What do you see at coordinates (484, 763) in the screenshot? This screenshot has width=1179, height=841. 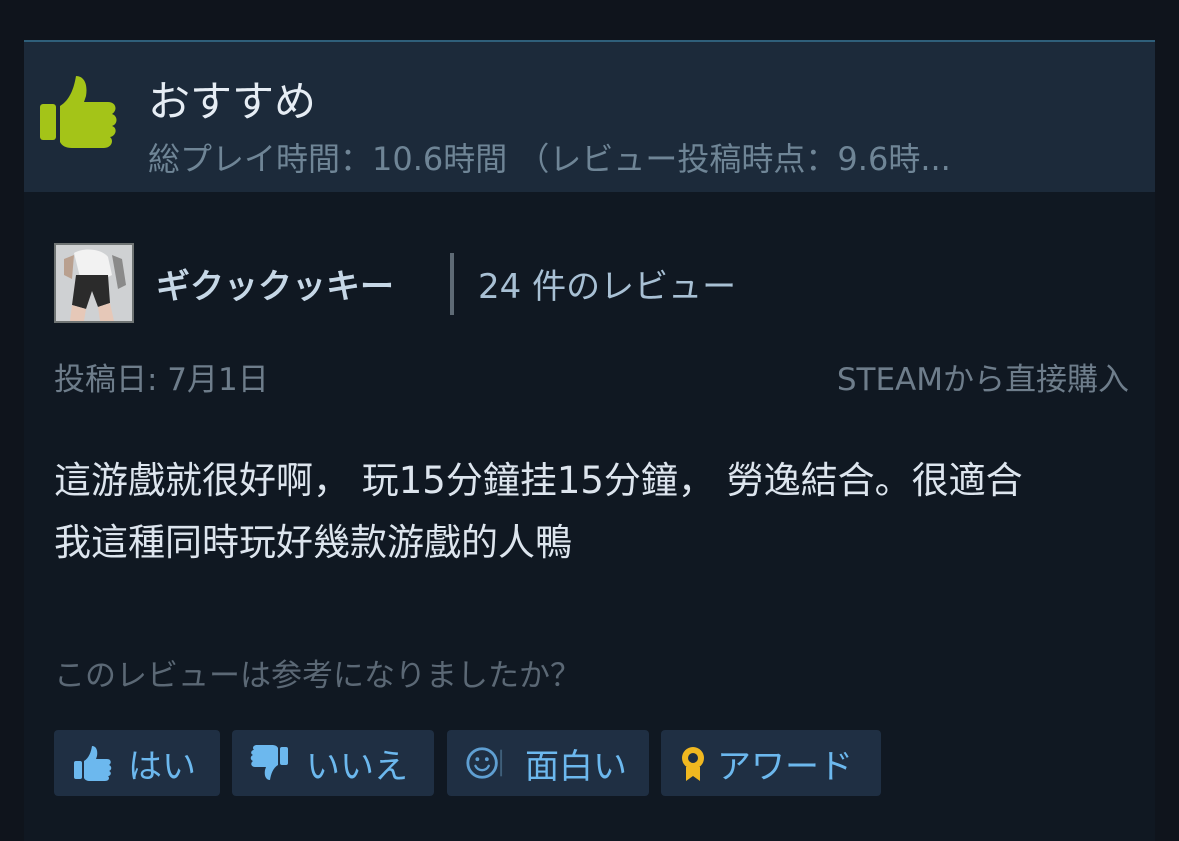 I see `smiley-icon` at bounding box center [484, 763].